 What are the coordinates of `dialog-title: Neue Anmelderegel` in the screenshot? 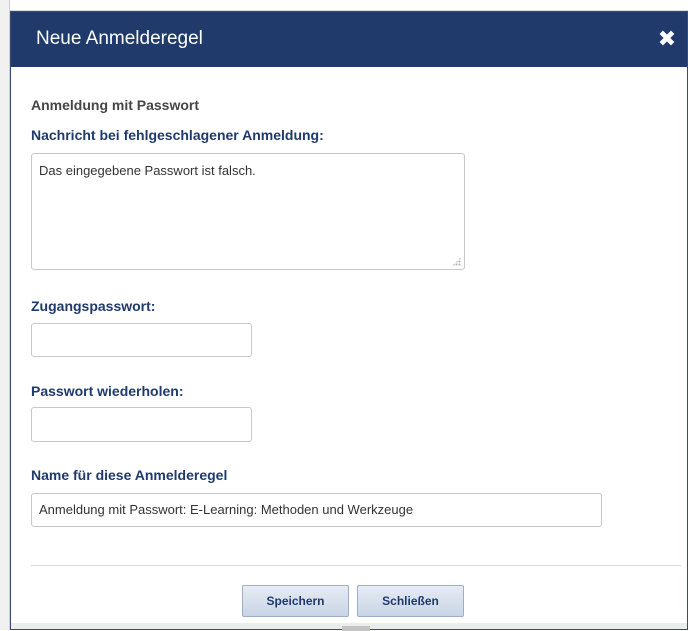 It's located at (119, 38).